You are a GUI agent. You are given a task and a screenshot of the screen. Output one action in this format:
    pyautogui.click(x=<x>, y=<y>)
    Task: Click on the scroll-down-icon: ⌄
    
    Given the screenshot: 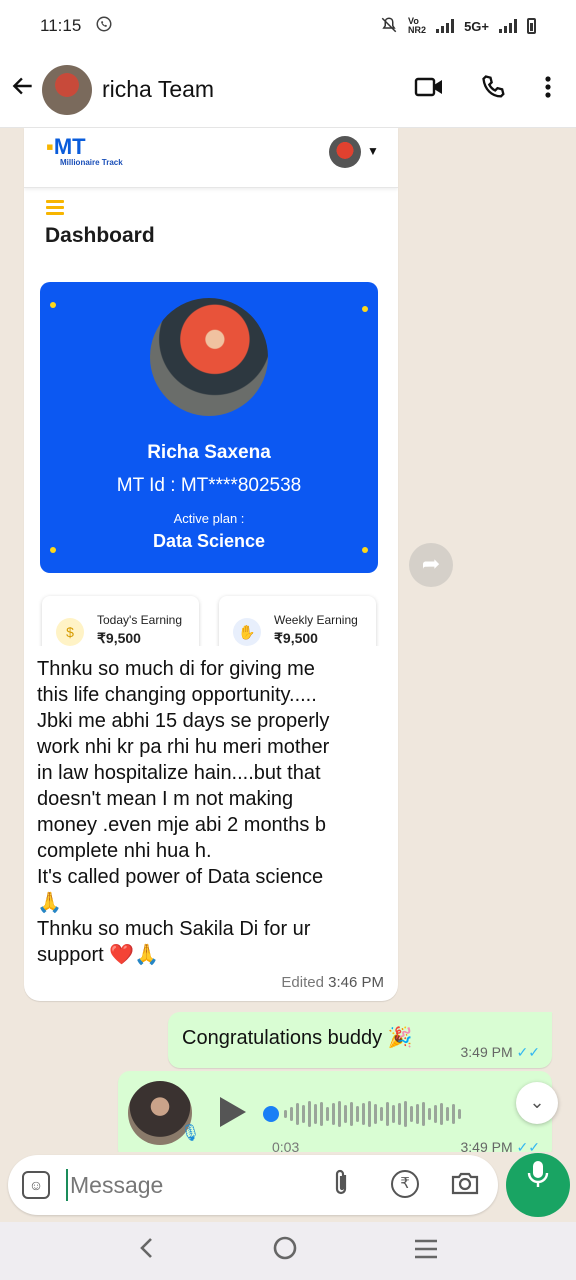 What is the action you would take?
    pyautogui.click(x=537, y=1103)
    